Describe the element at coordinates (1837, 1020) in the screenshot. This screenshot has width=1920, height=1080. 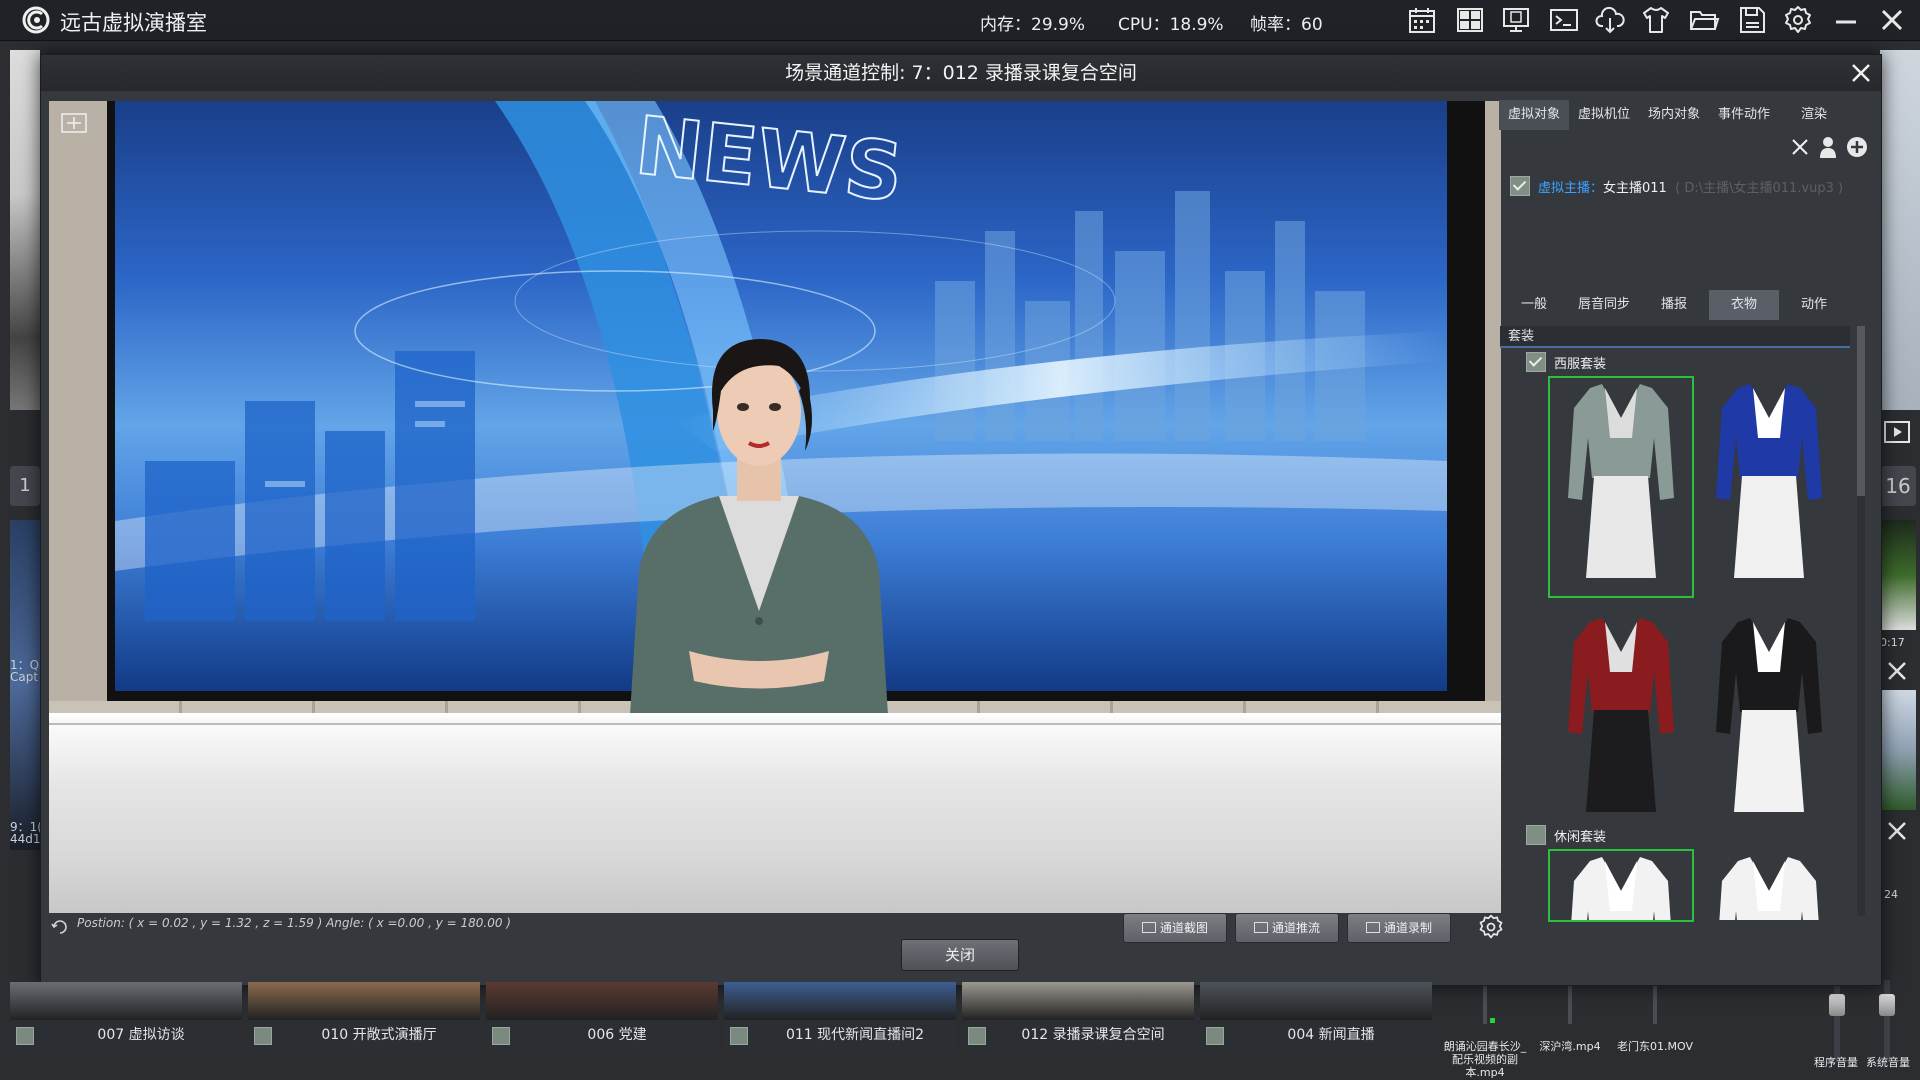
I see `program-volume-slider` at that location.